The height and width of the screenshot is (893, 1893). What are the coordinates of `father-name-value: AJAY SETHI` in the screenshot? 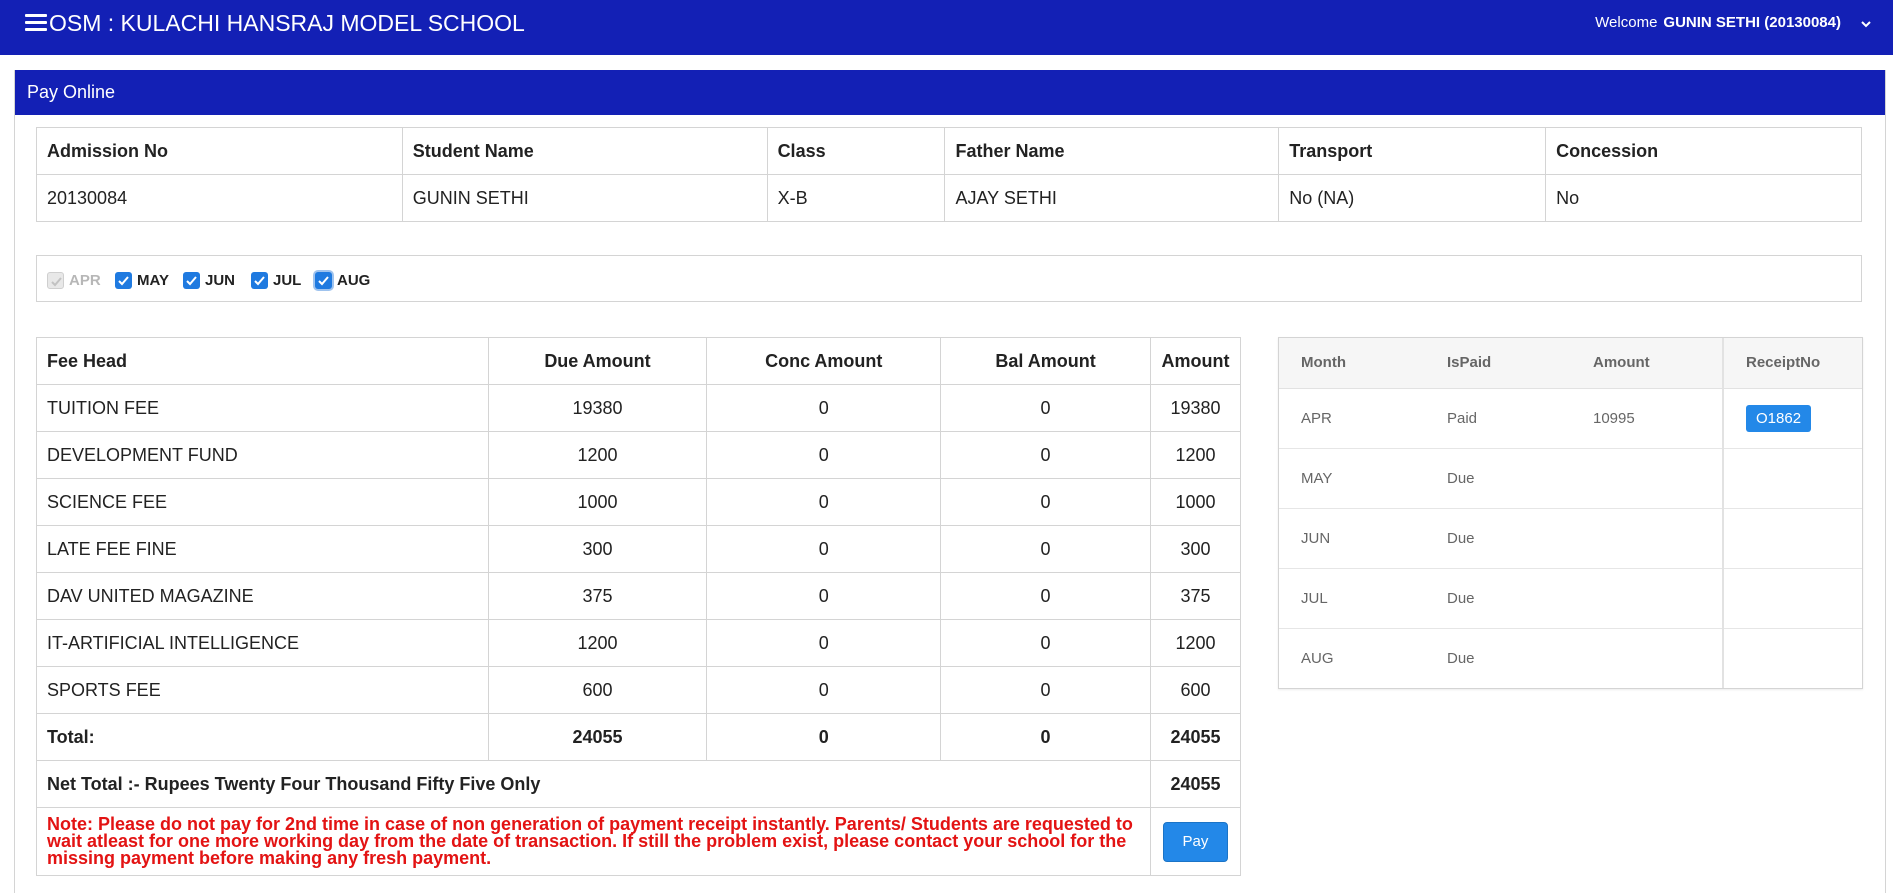 It's located at (1112, 198).